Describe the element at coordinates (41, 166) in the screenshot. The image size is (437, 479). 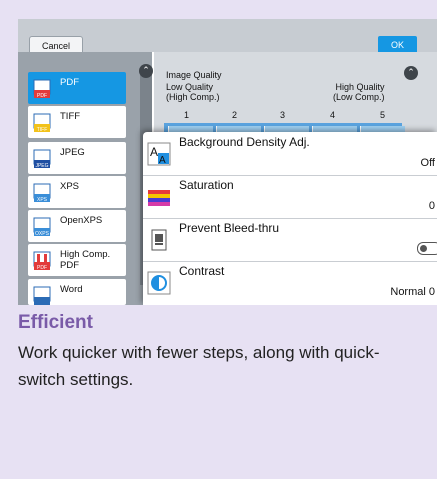
I see `svg-text: JPEG` at that location.